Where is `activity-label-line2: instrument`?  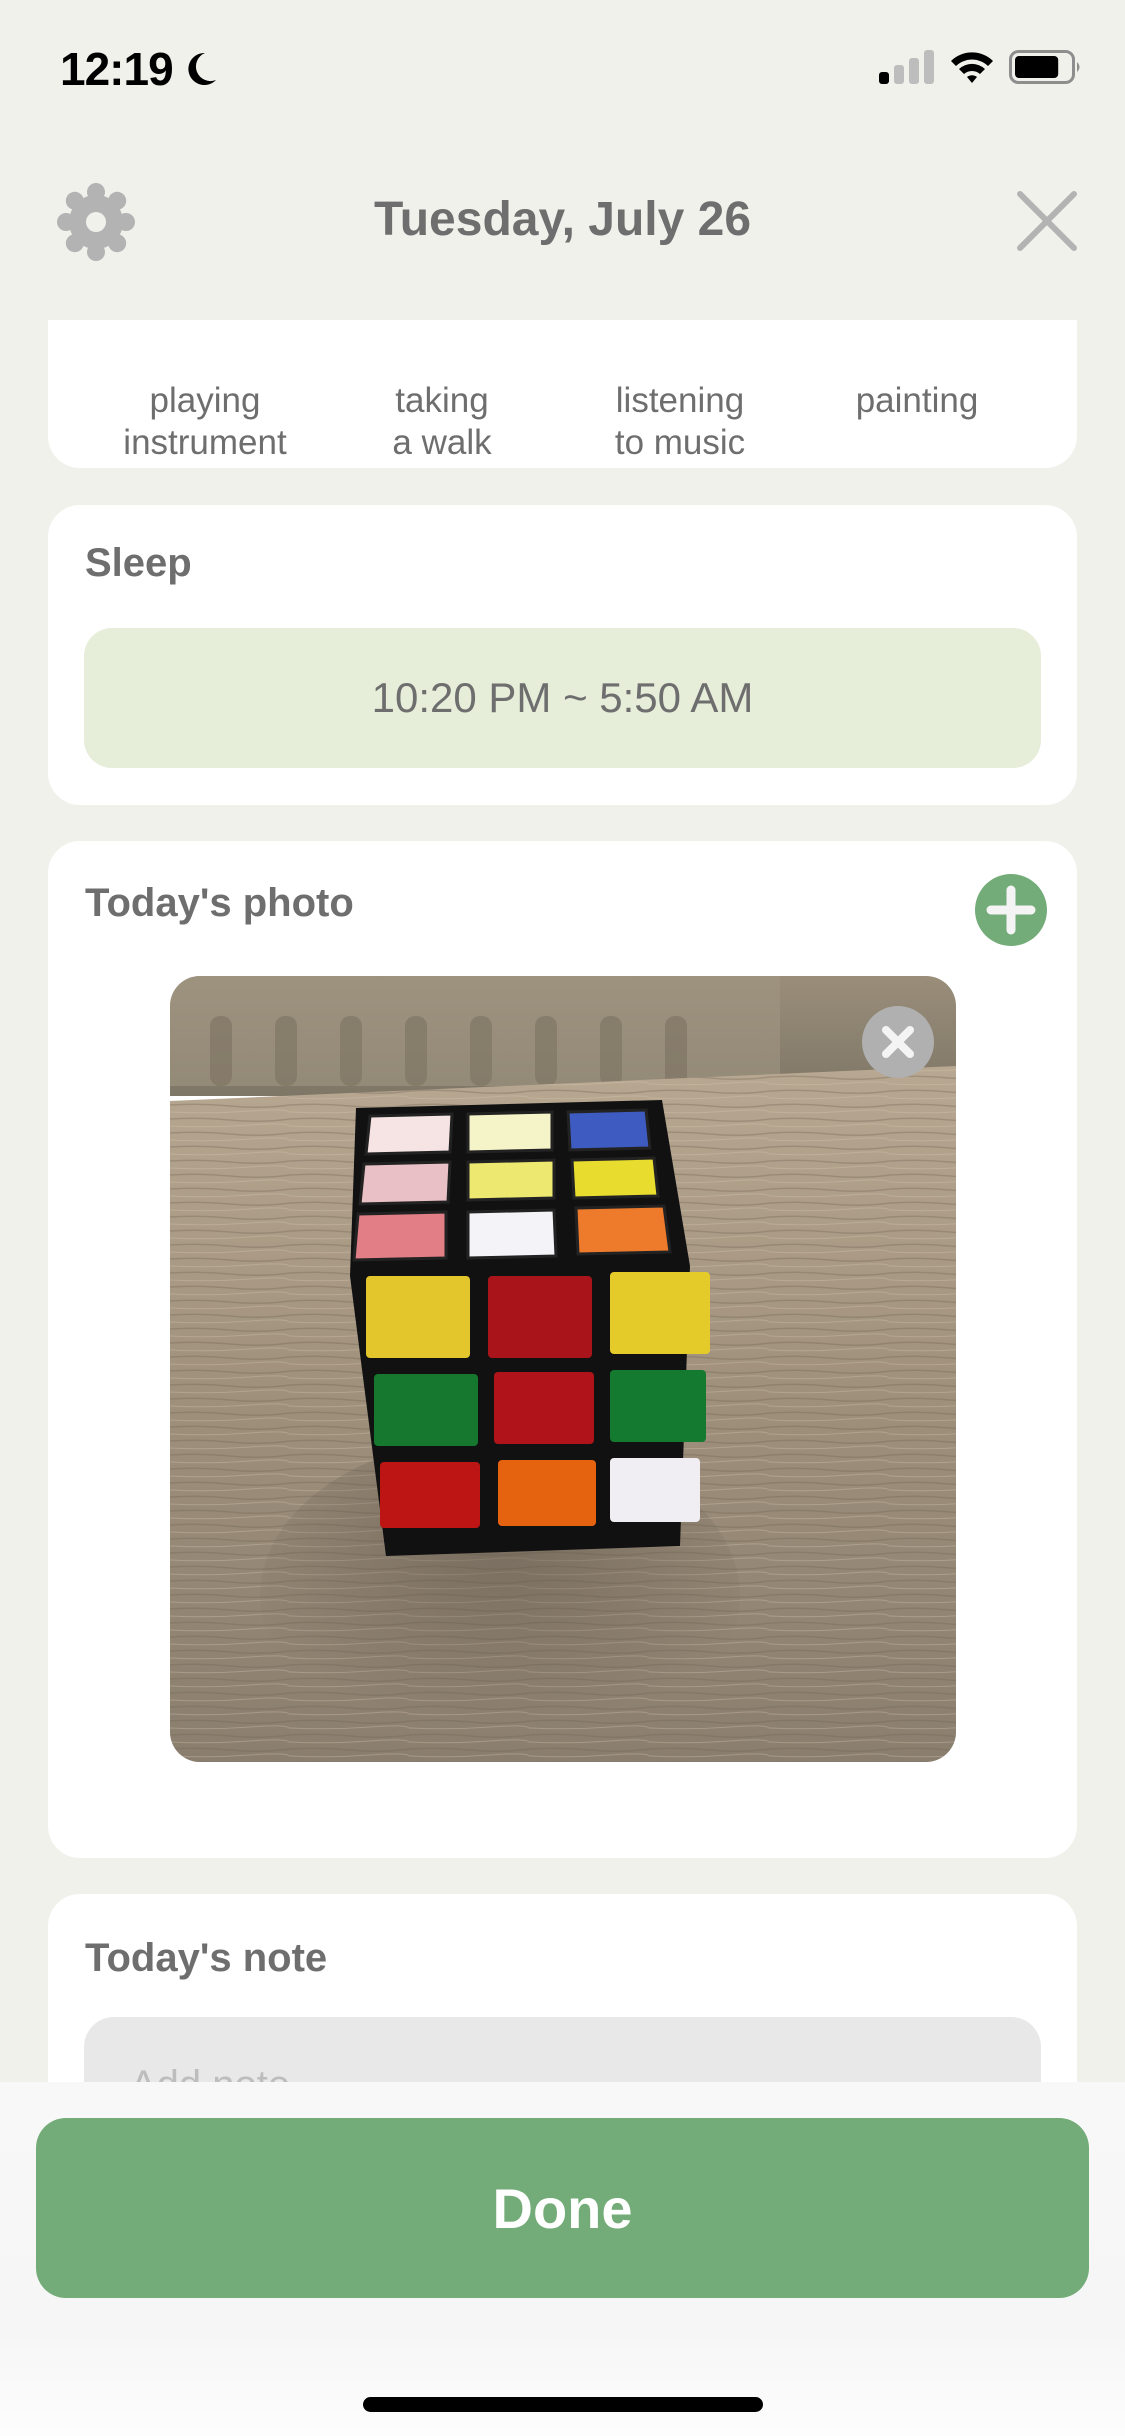 activity-label-line2: instrument is located at coordinates (205, 442).